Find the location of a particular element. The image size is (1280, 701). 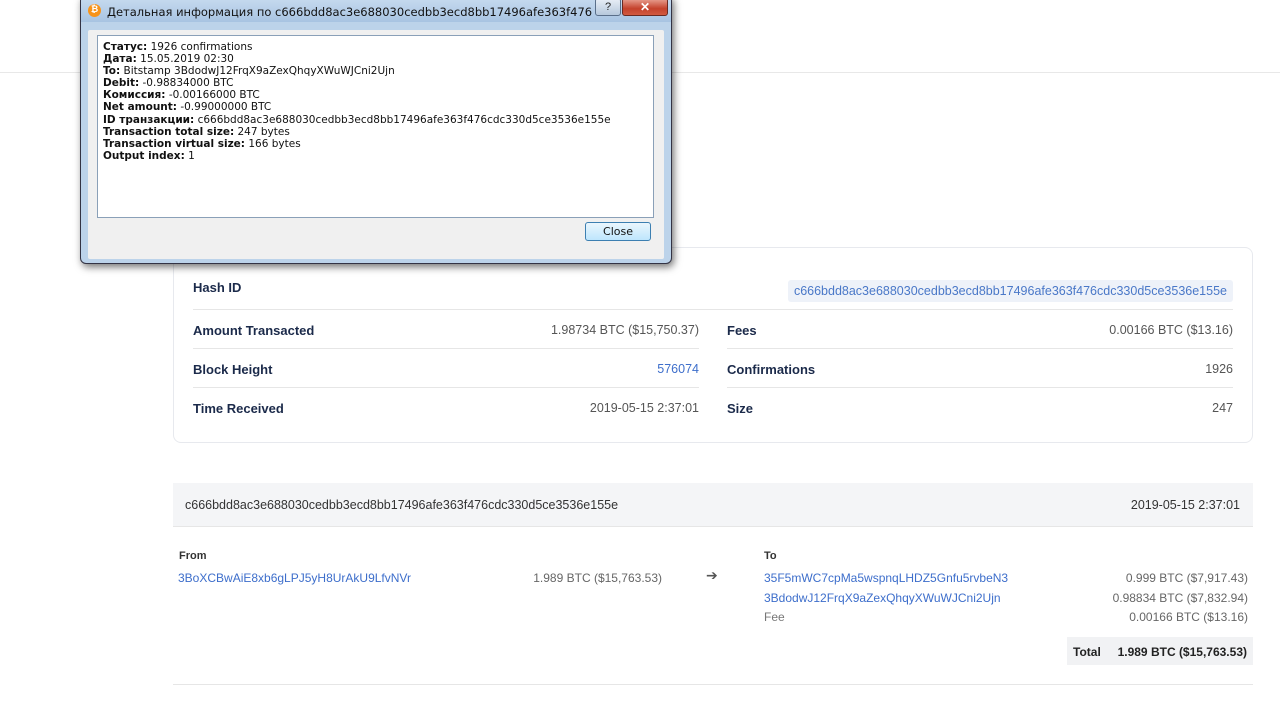

detail-line: Debit: -0.98834000 BTC is located at coordinates (168, 83).